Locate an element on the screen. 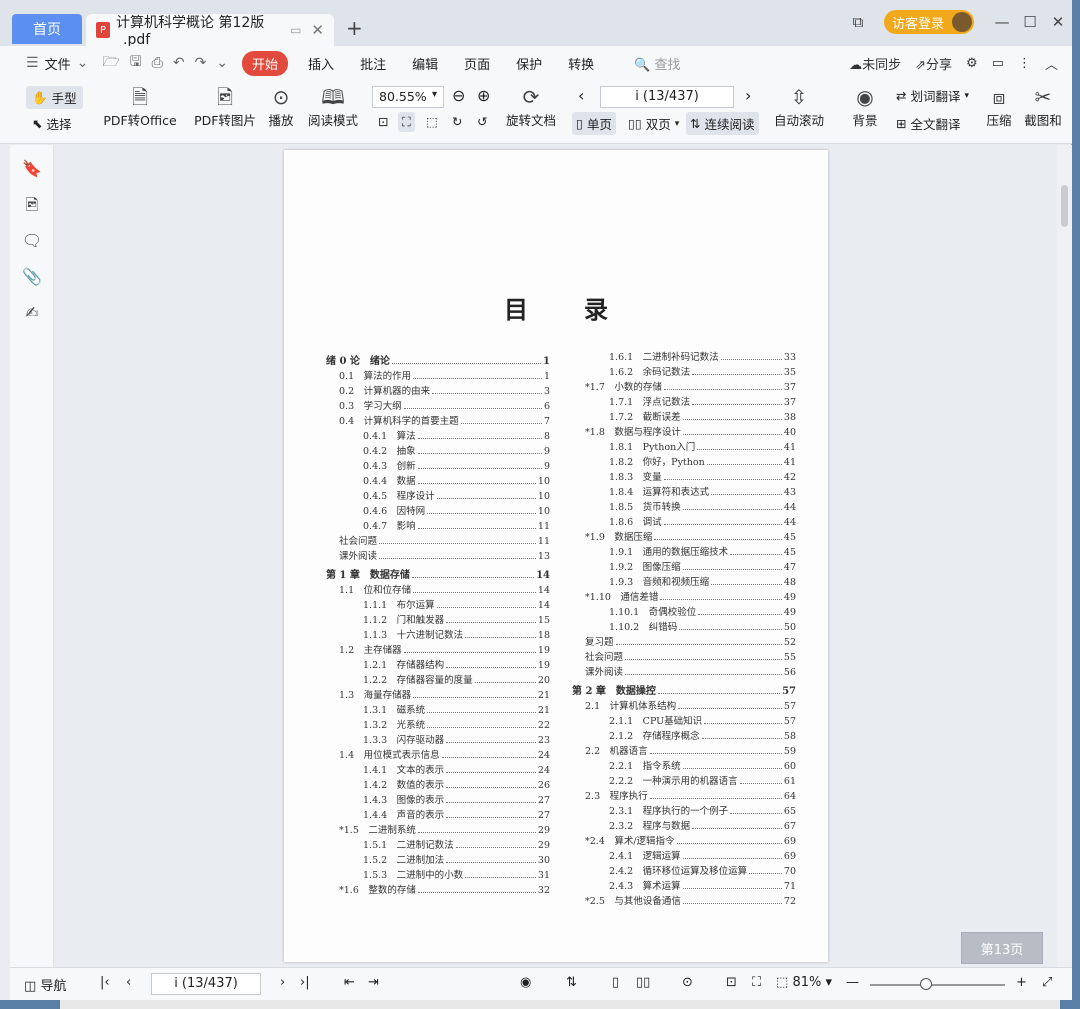 This screenshot has height=1009, width=1080. toc-entry: *1.10 通信差错 49 is located at coordinates (684, 595).